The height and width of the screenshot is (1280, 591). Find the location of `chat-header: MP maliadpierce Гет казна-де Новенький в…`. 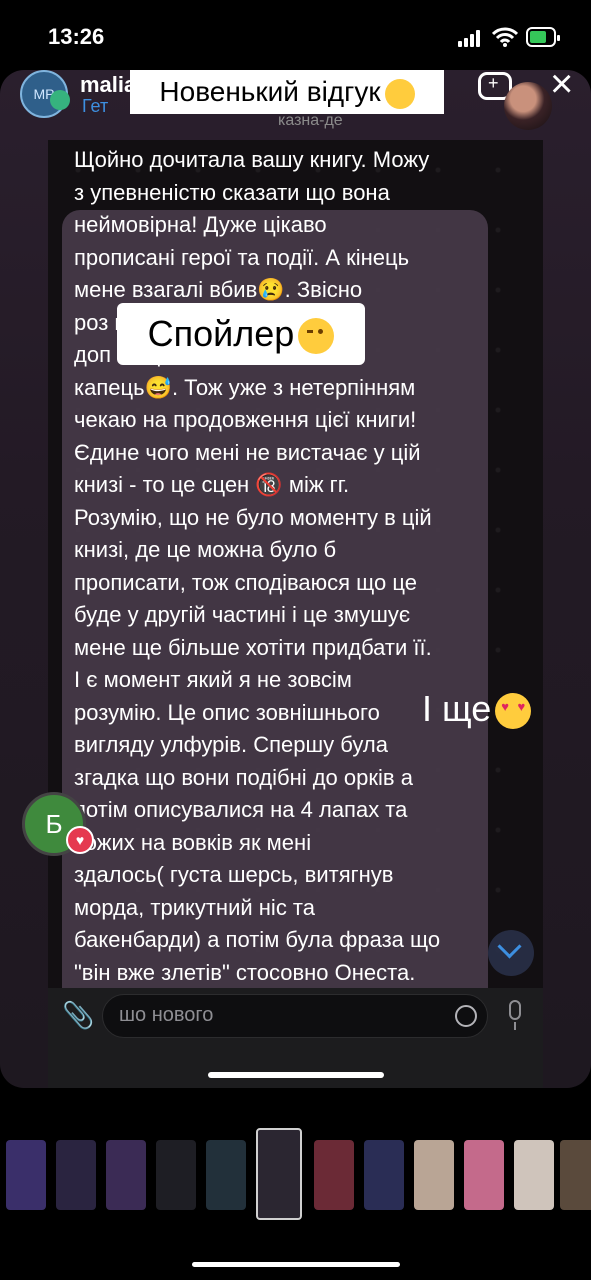

chat-header: MP maliadpierce Гет казна-де Новенький в… is located at coordinates (298, 100).